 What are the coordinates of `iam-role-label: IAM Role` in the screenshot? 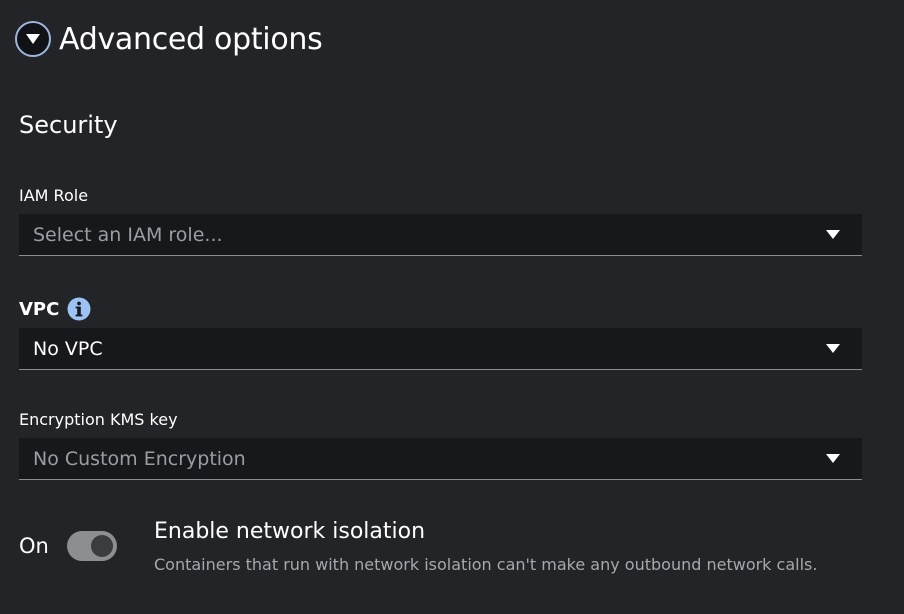 It's located at (54, 195).